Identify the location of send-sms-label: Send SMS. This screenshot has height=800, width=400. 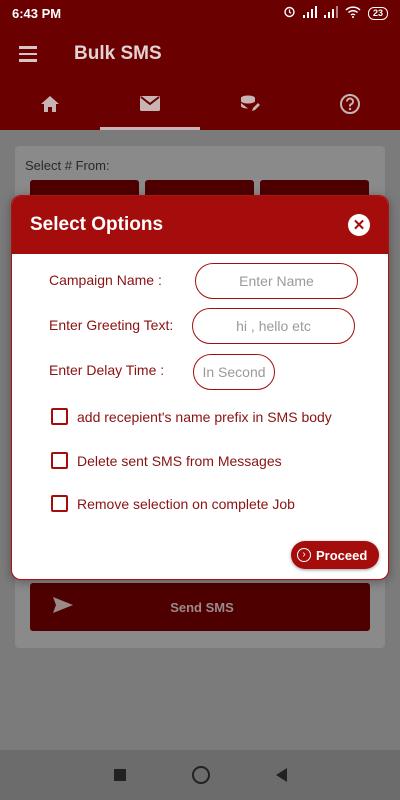
(202, 607).